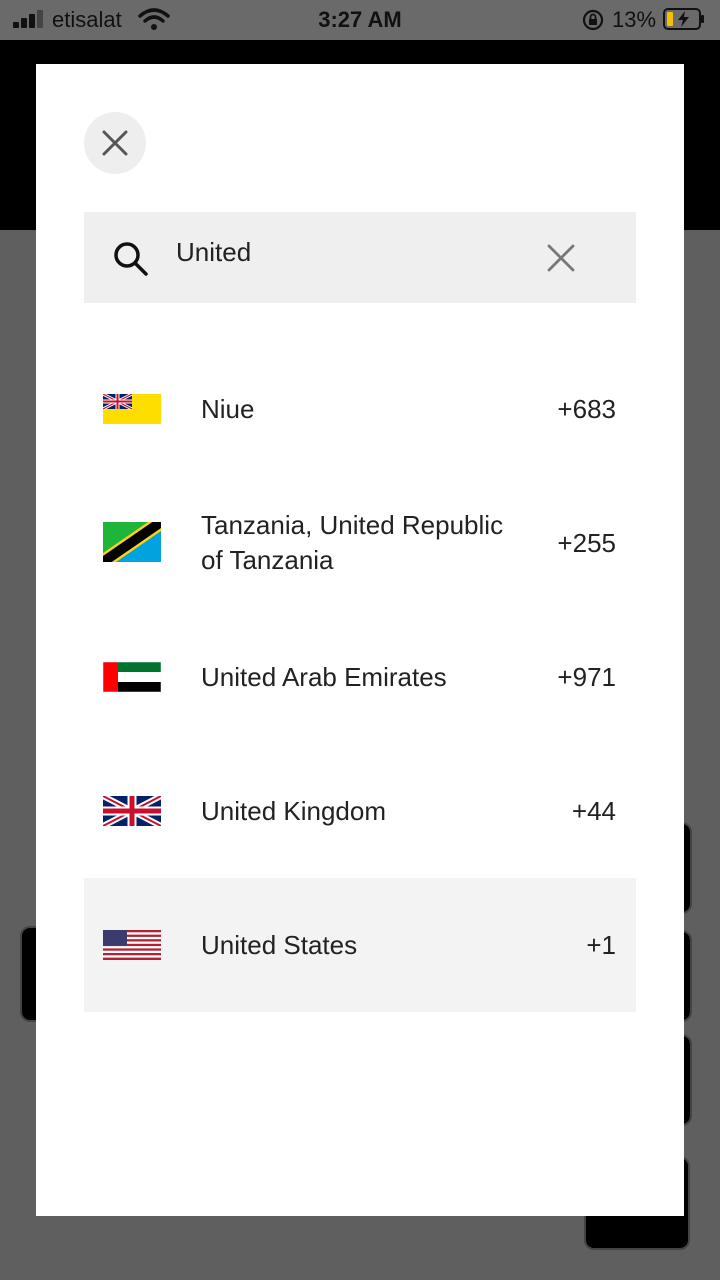 The height and width of the screenshot is (1280, 720). I want to click on dial-code: +44, so click(593, 810).